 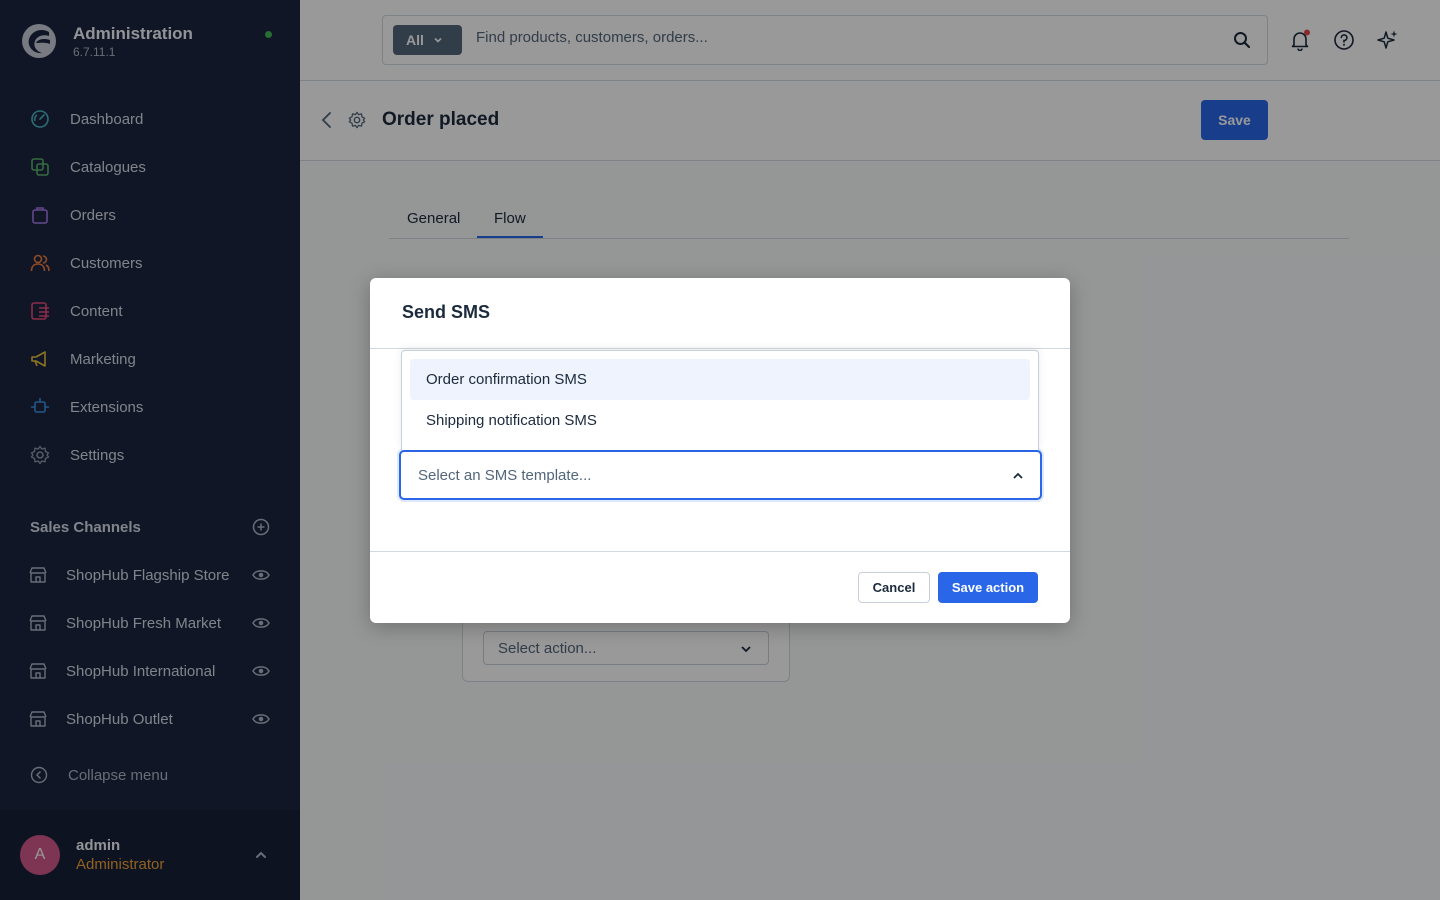 I want to click on chevron-up-icon, so click(x=1018, y=475).